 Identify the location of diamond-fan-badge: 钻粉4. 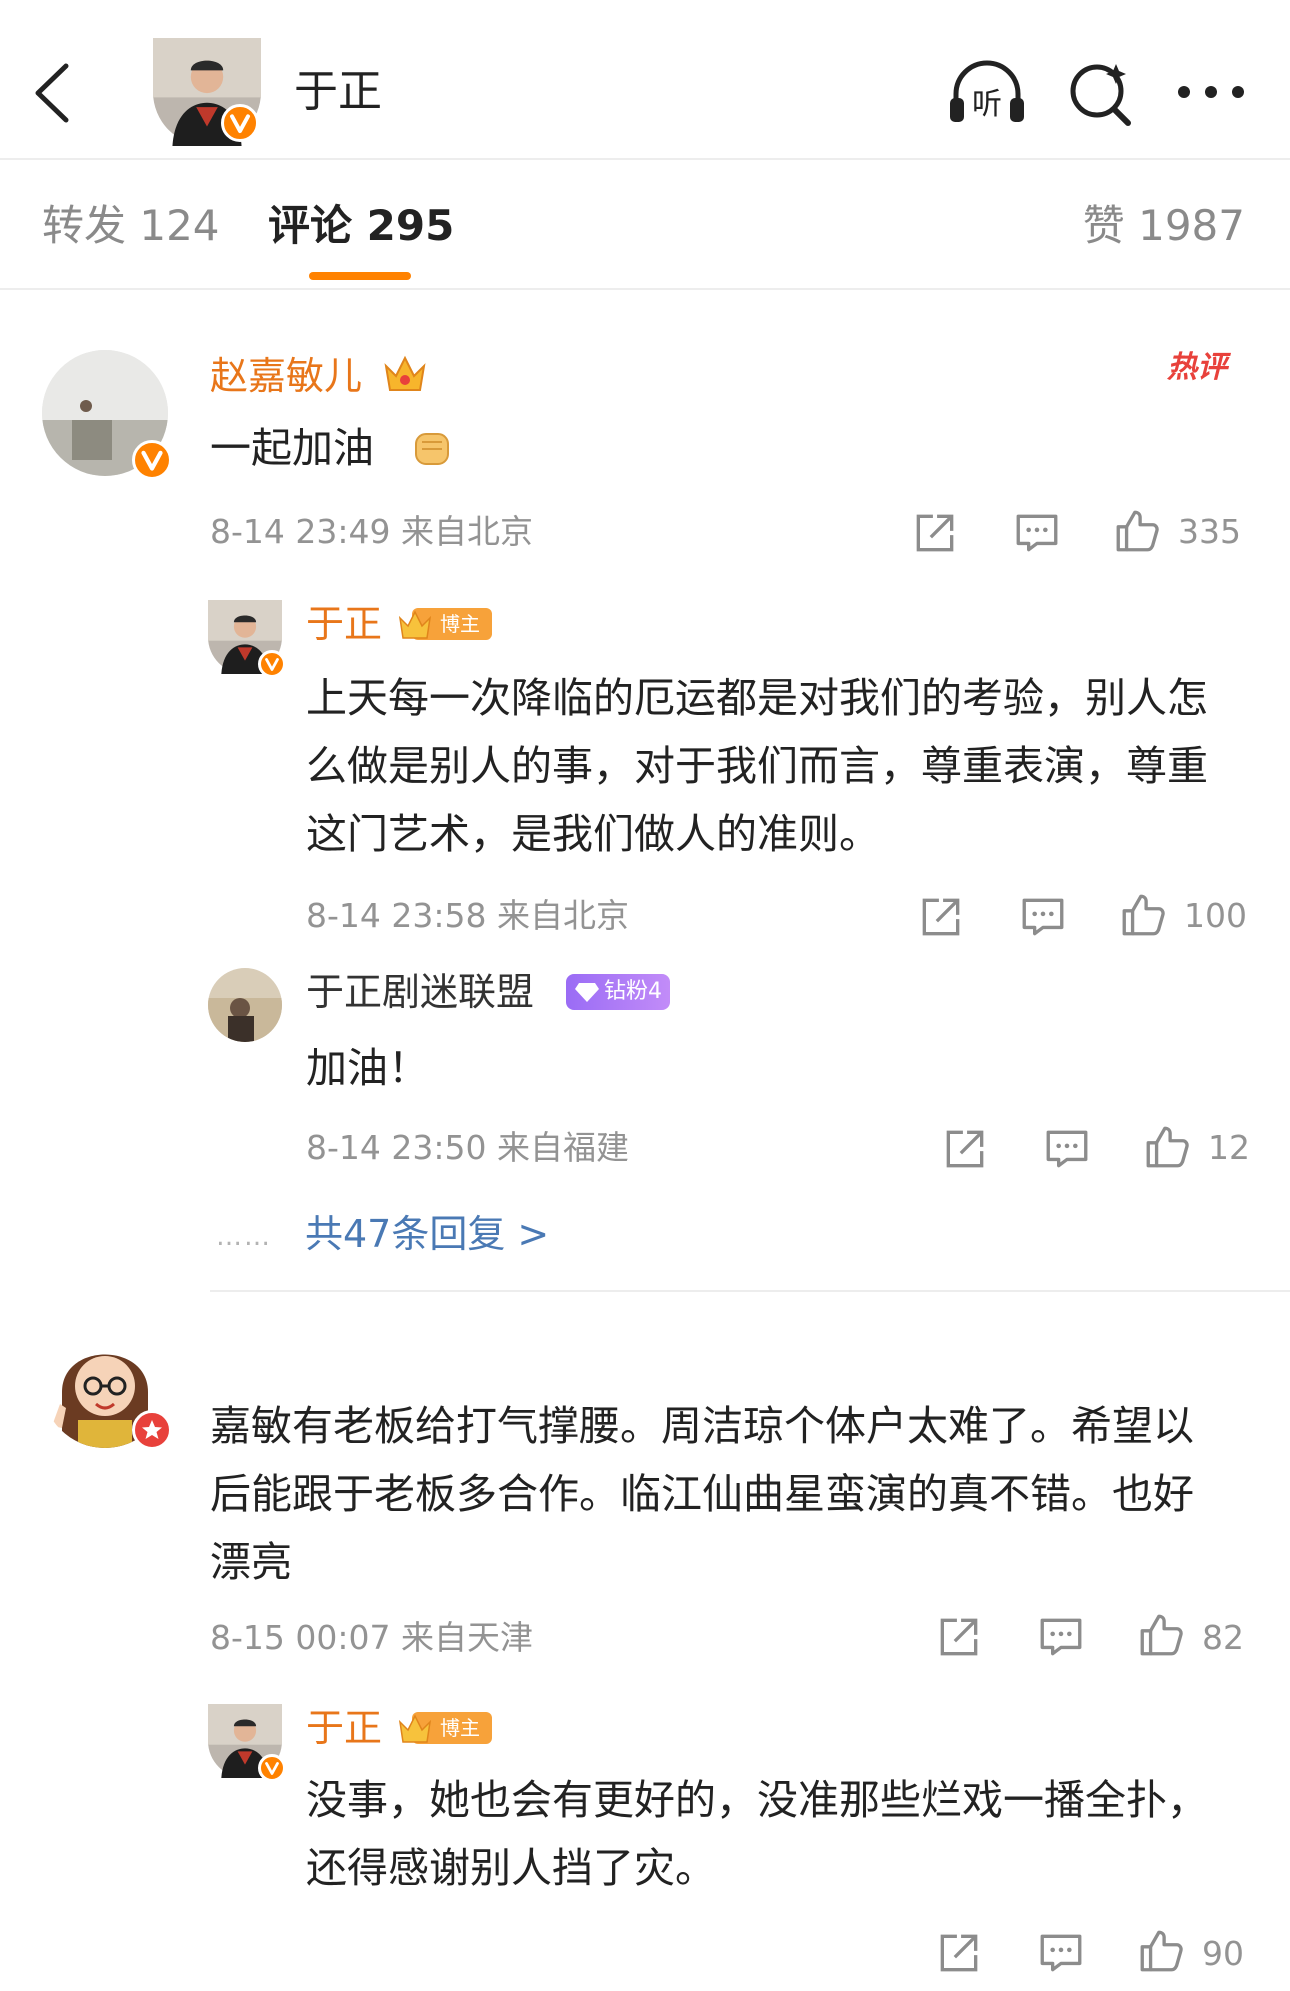
(618, 992).